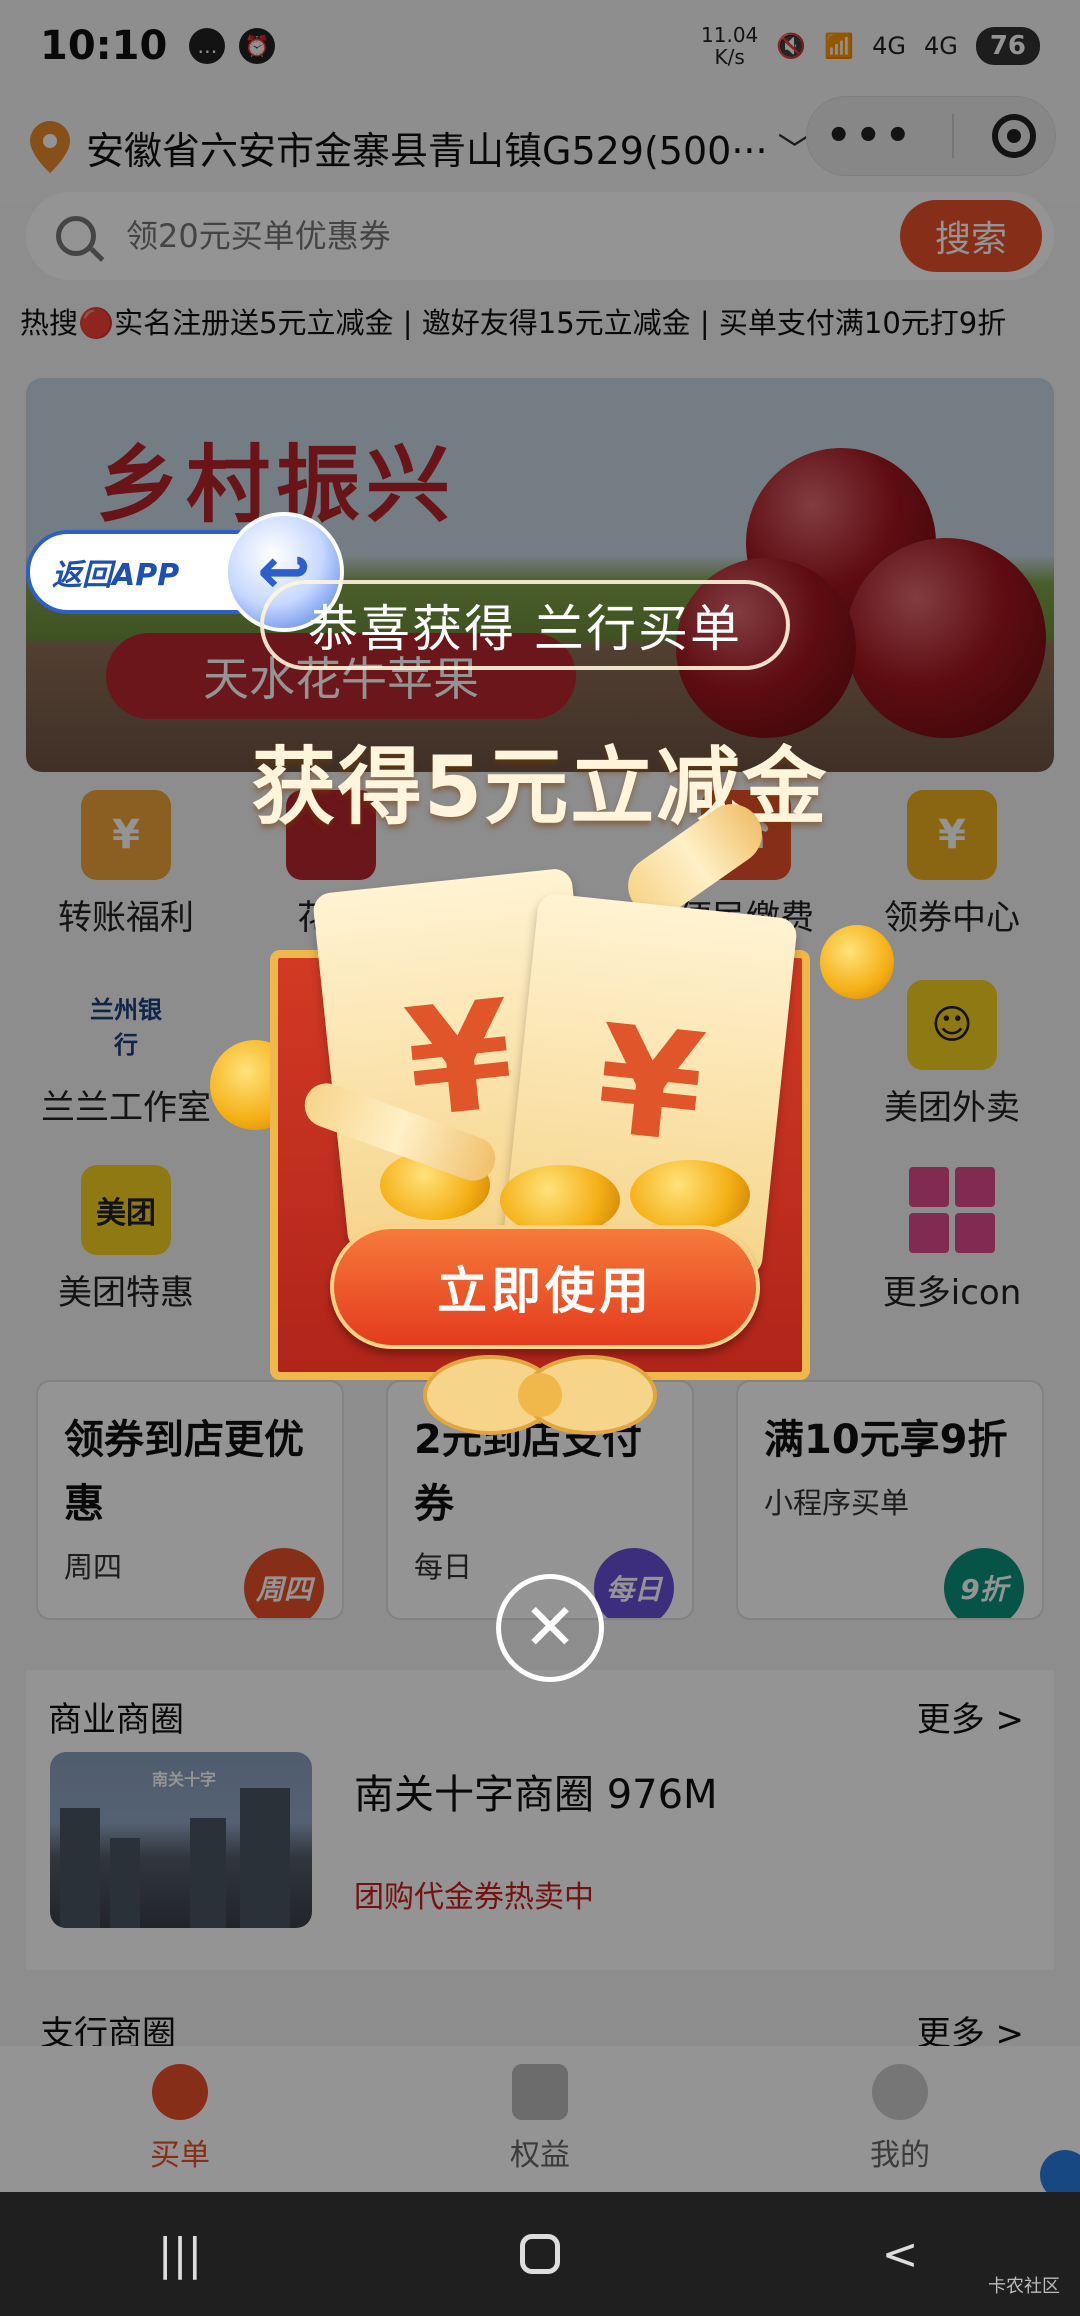 Image resolution: width=1080 pixels, height=2316 pixels. What do you see at coordinates (540, 1395) in the screenshot?
I see `bow-icon` at bounding box center [540, 1395].